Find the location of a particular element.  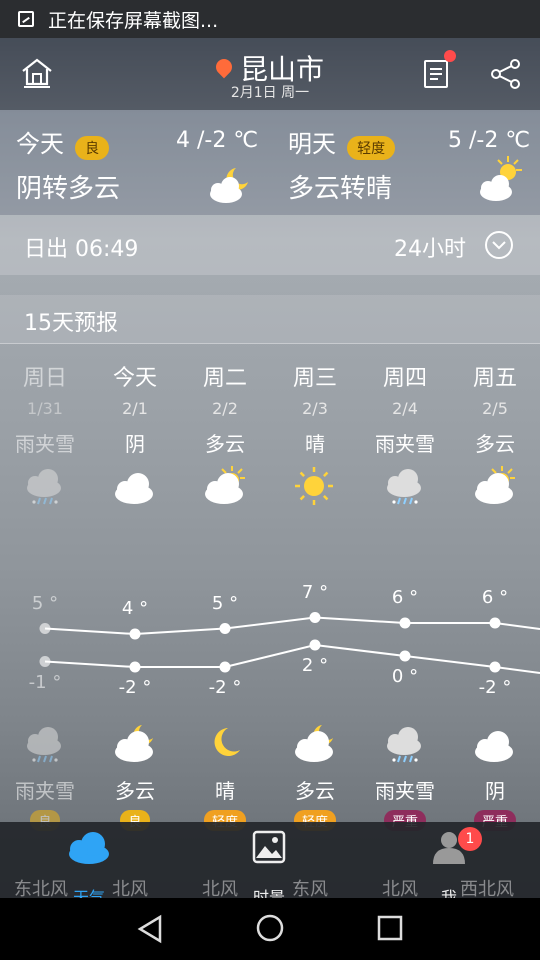

forecast-night-condition: 晴 is located at coordinates (225, 791).